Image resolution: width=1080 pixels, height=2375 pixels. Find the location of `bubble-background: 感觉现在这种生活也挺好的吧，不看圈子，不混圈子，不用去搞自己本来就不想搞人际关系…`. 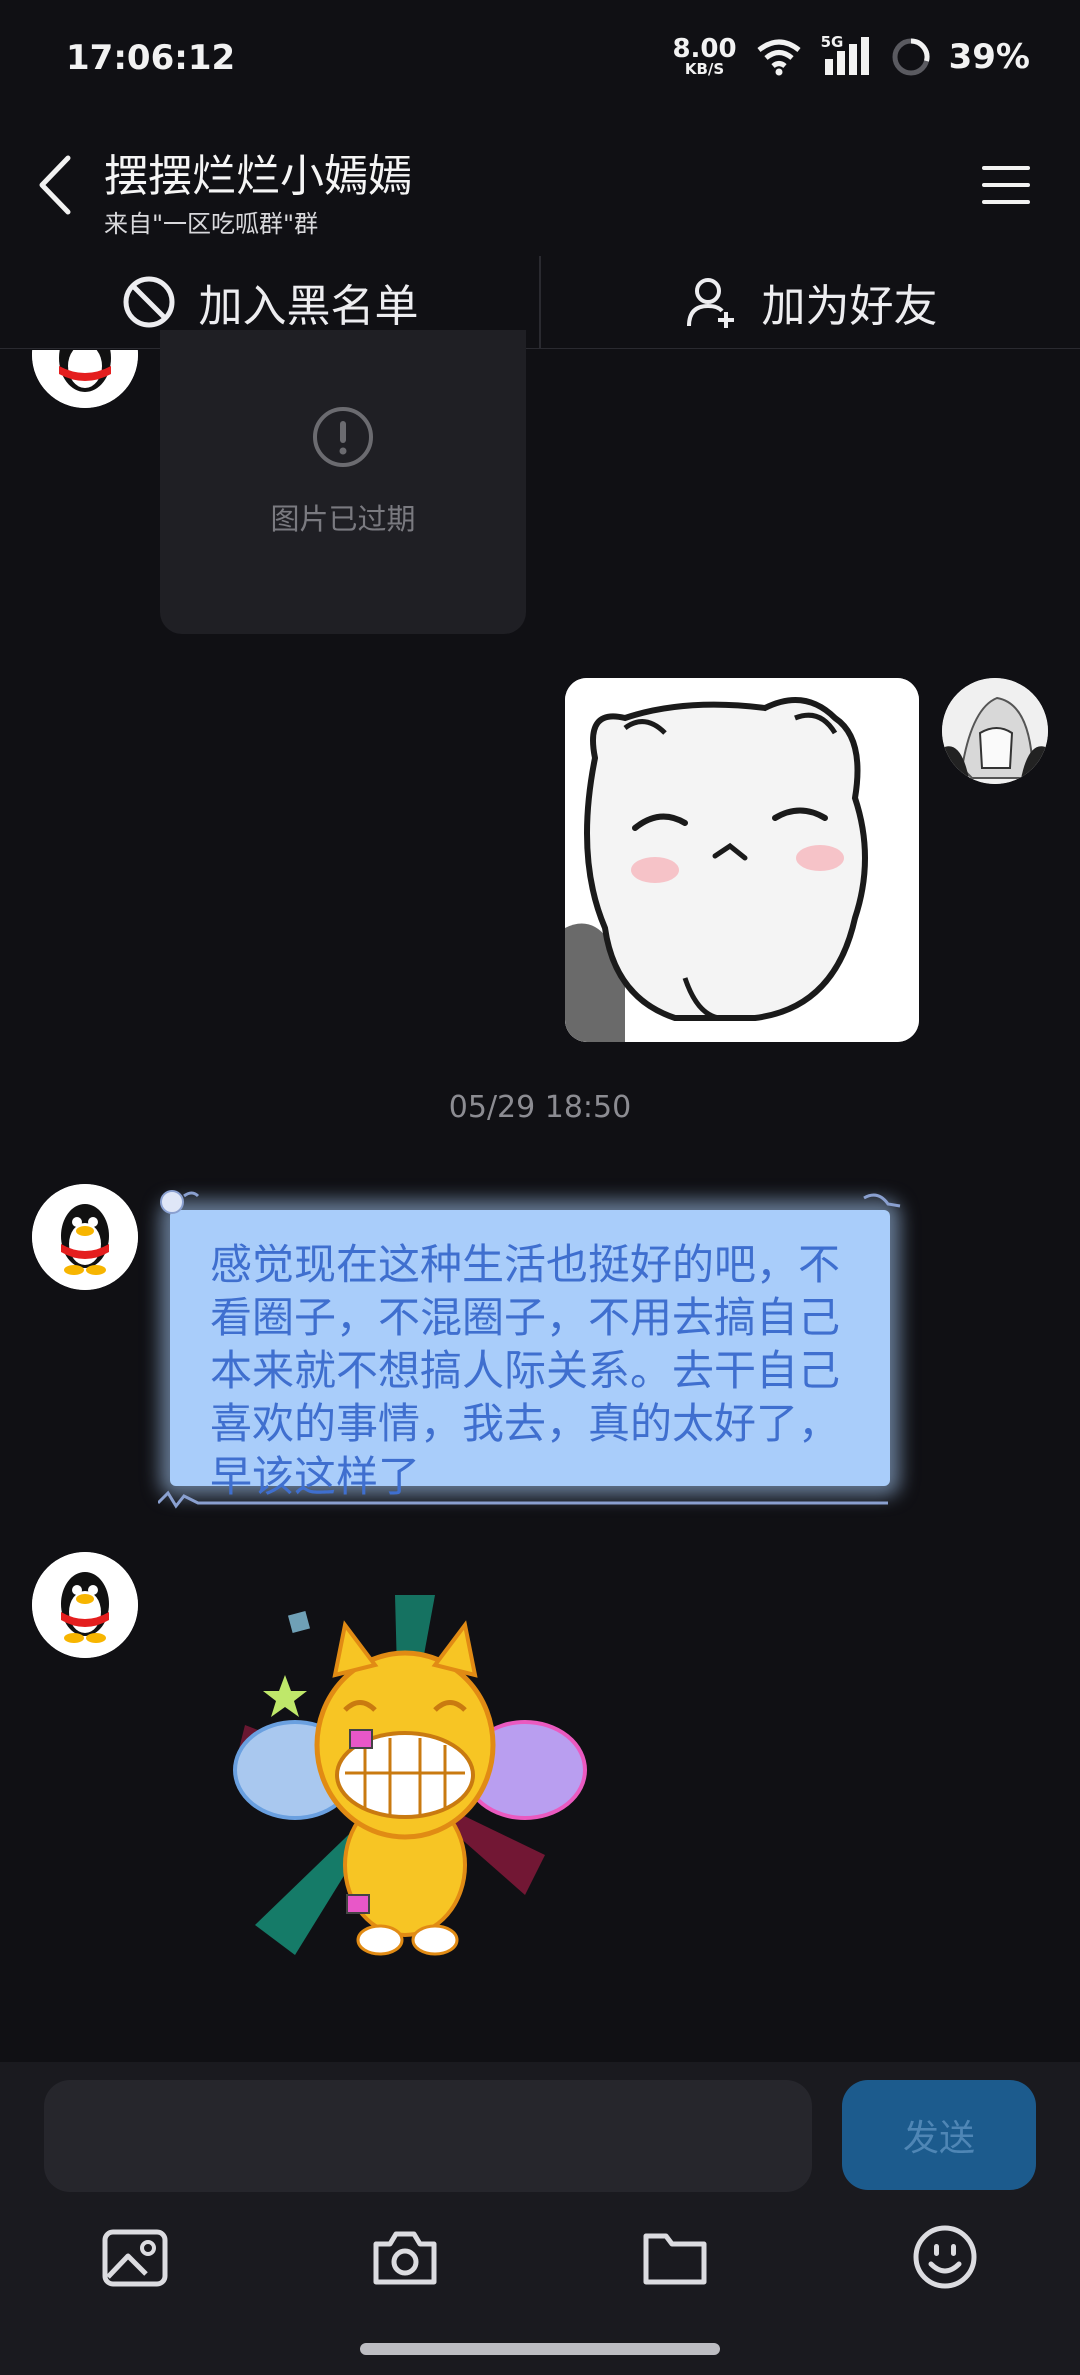

bubble-background: 感觉现在这种生活也挺好的吧，不看圈子，不混圈子，不用去搞自己本来就不想搞人际关系… is located at coordinates (530, 1355).